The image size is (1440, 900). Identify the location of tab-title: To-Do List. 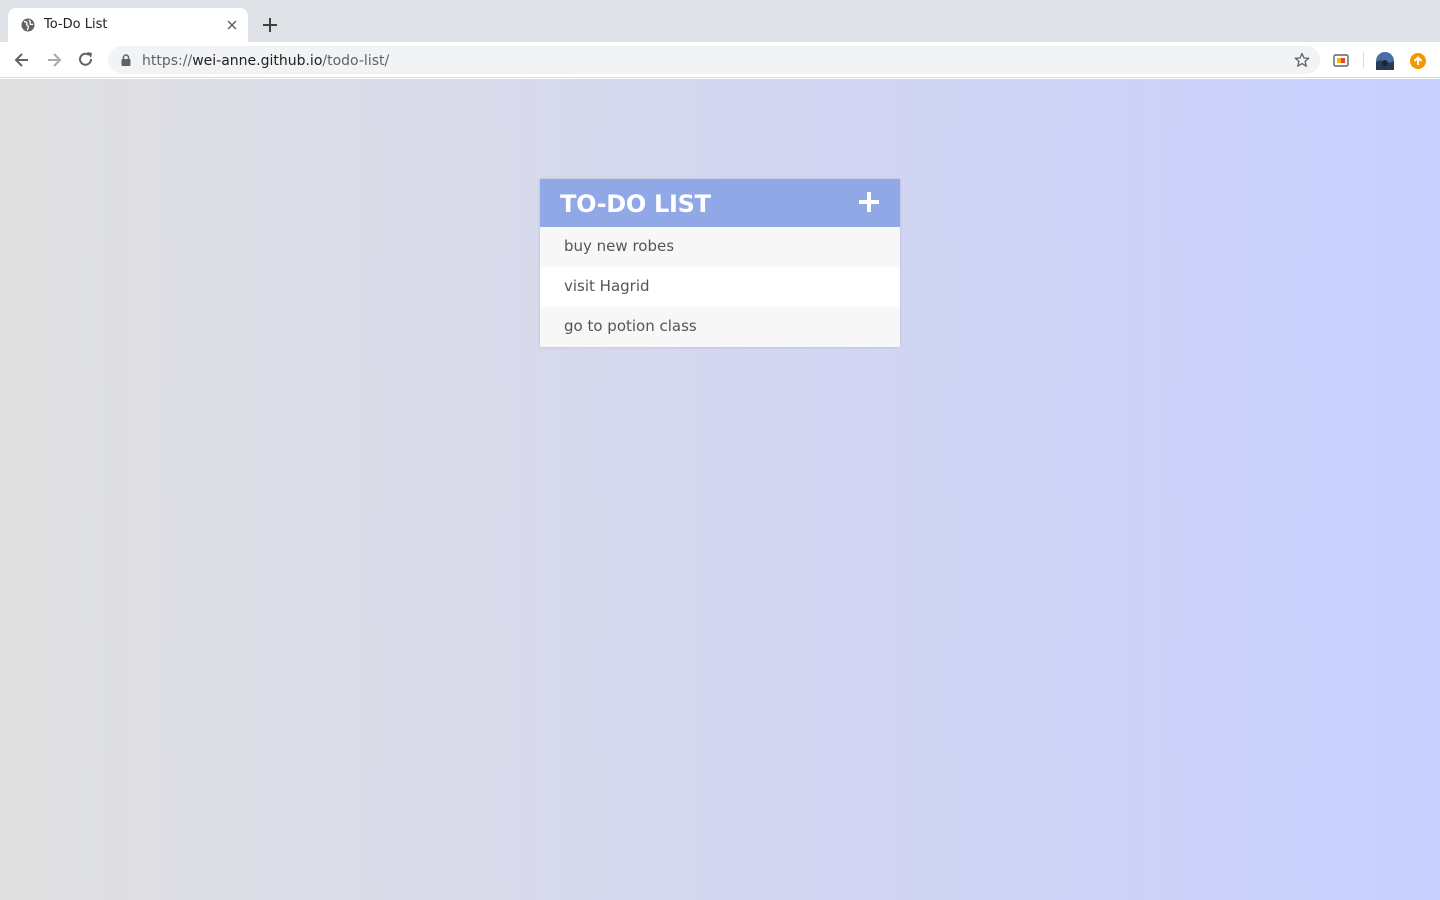
(76, 24).